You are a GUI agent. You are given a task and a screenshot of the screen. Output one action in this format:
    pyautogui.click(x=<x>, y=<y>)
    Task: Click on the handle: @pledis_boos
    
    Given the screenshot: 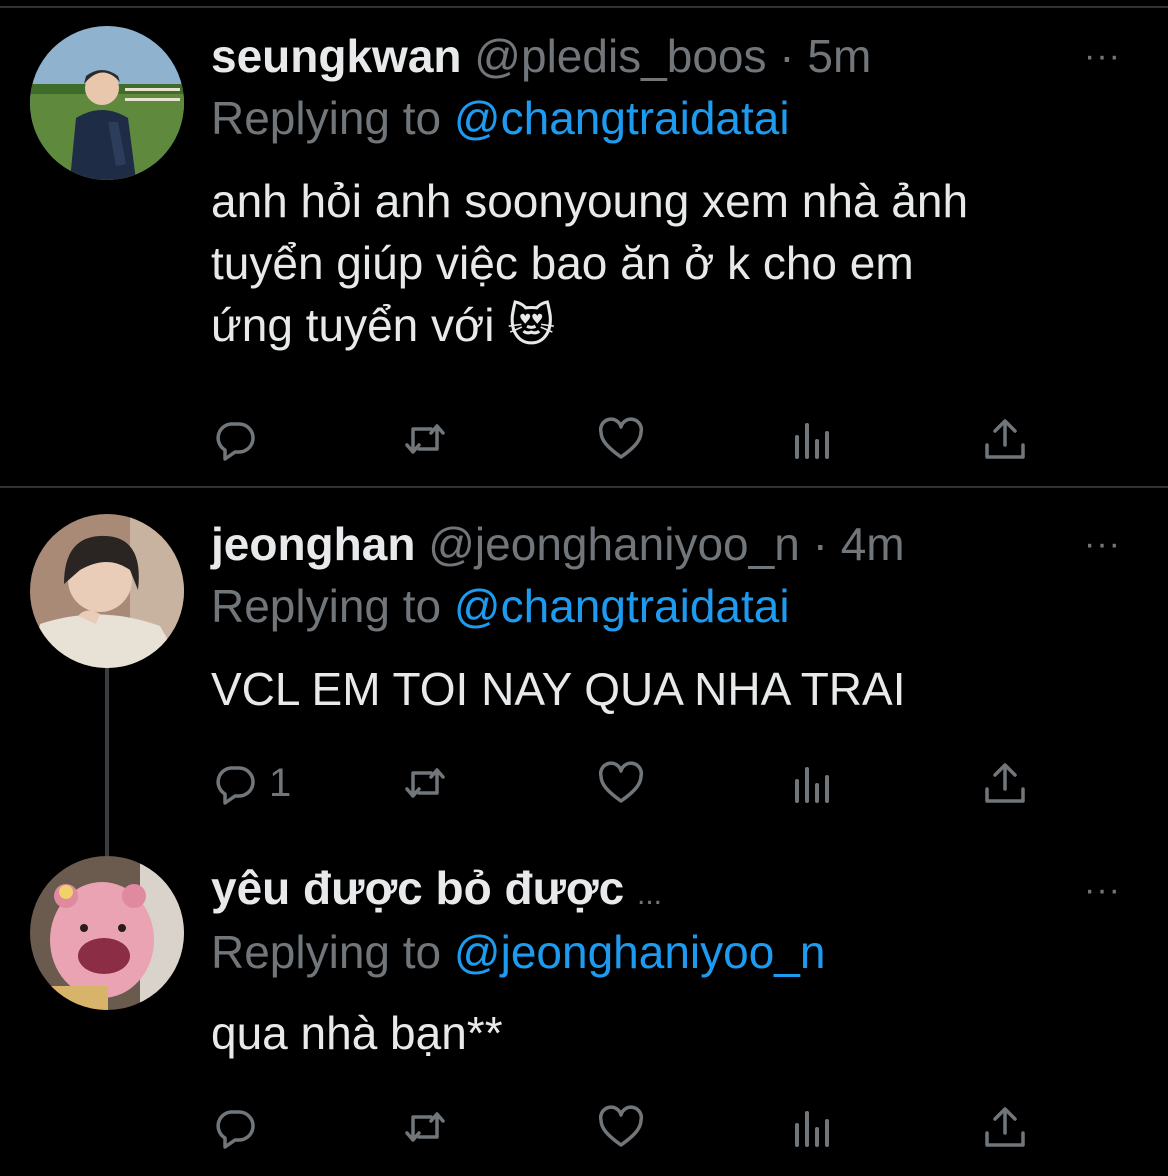 What is the action you would take?
    pyautogui.click(x=620, y=56)
    